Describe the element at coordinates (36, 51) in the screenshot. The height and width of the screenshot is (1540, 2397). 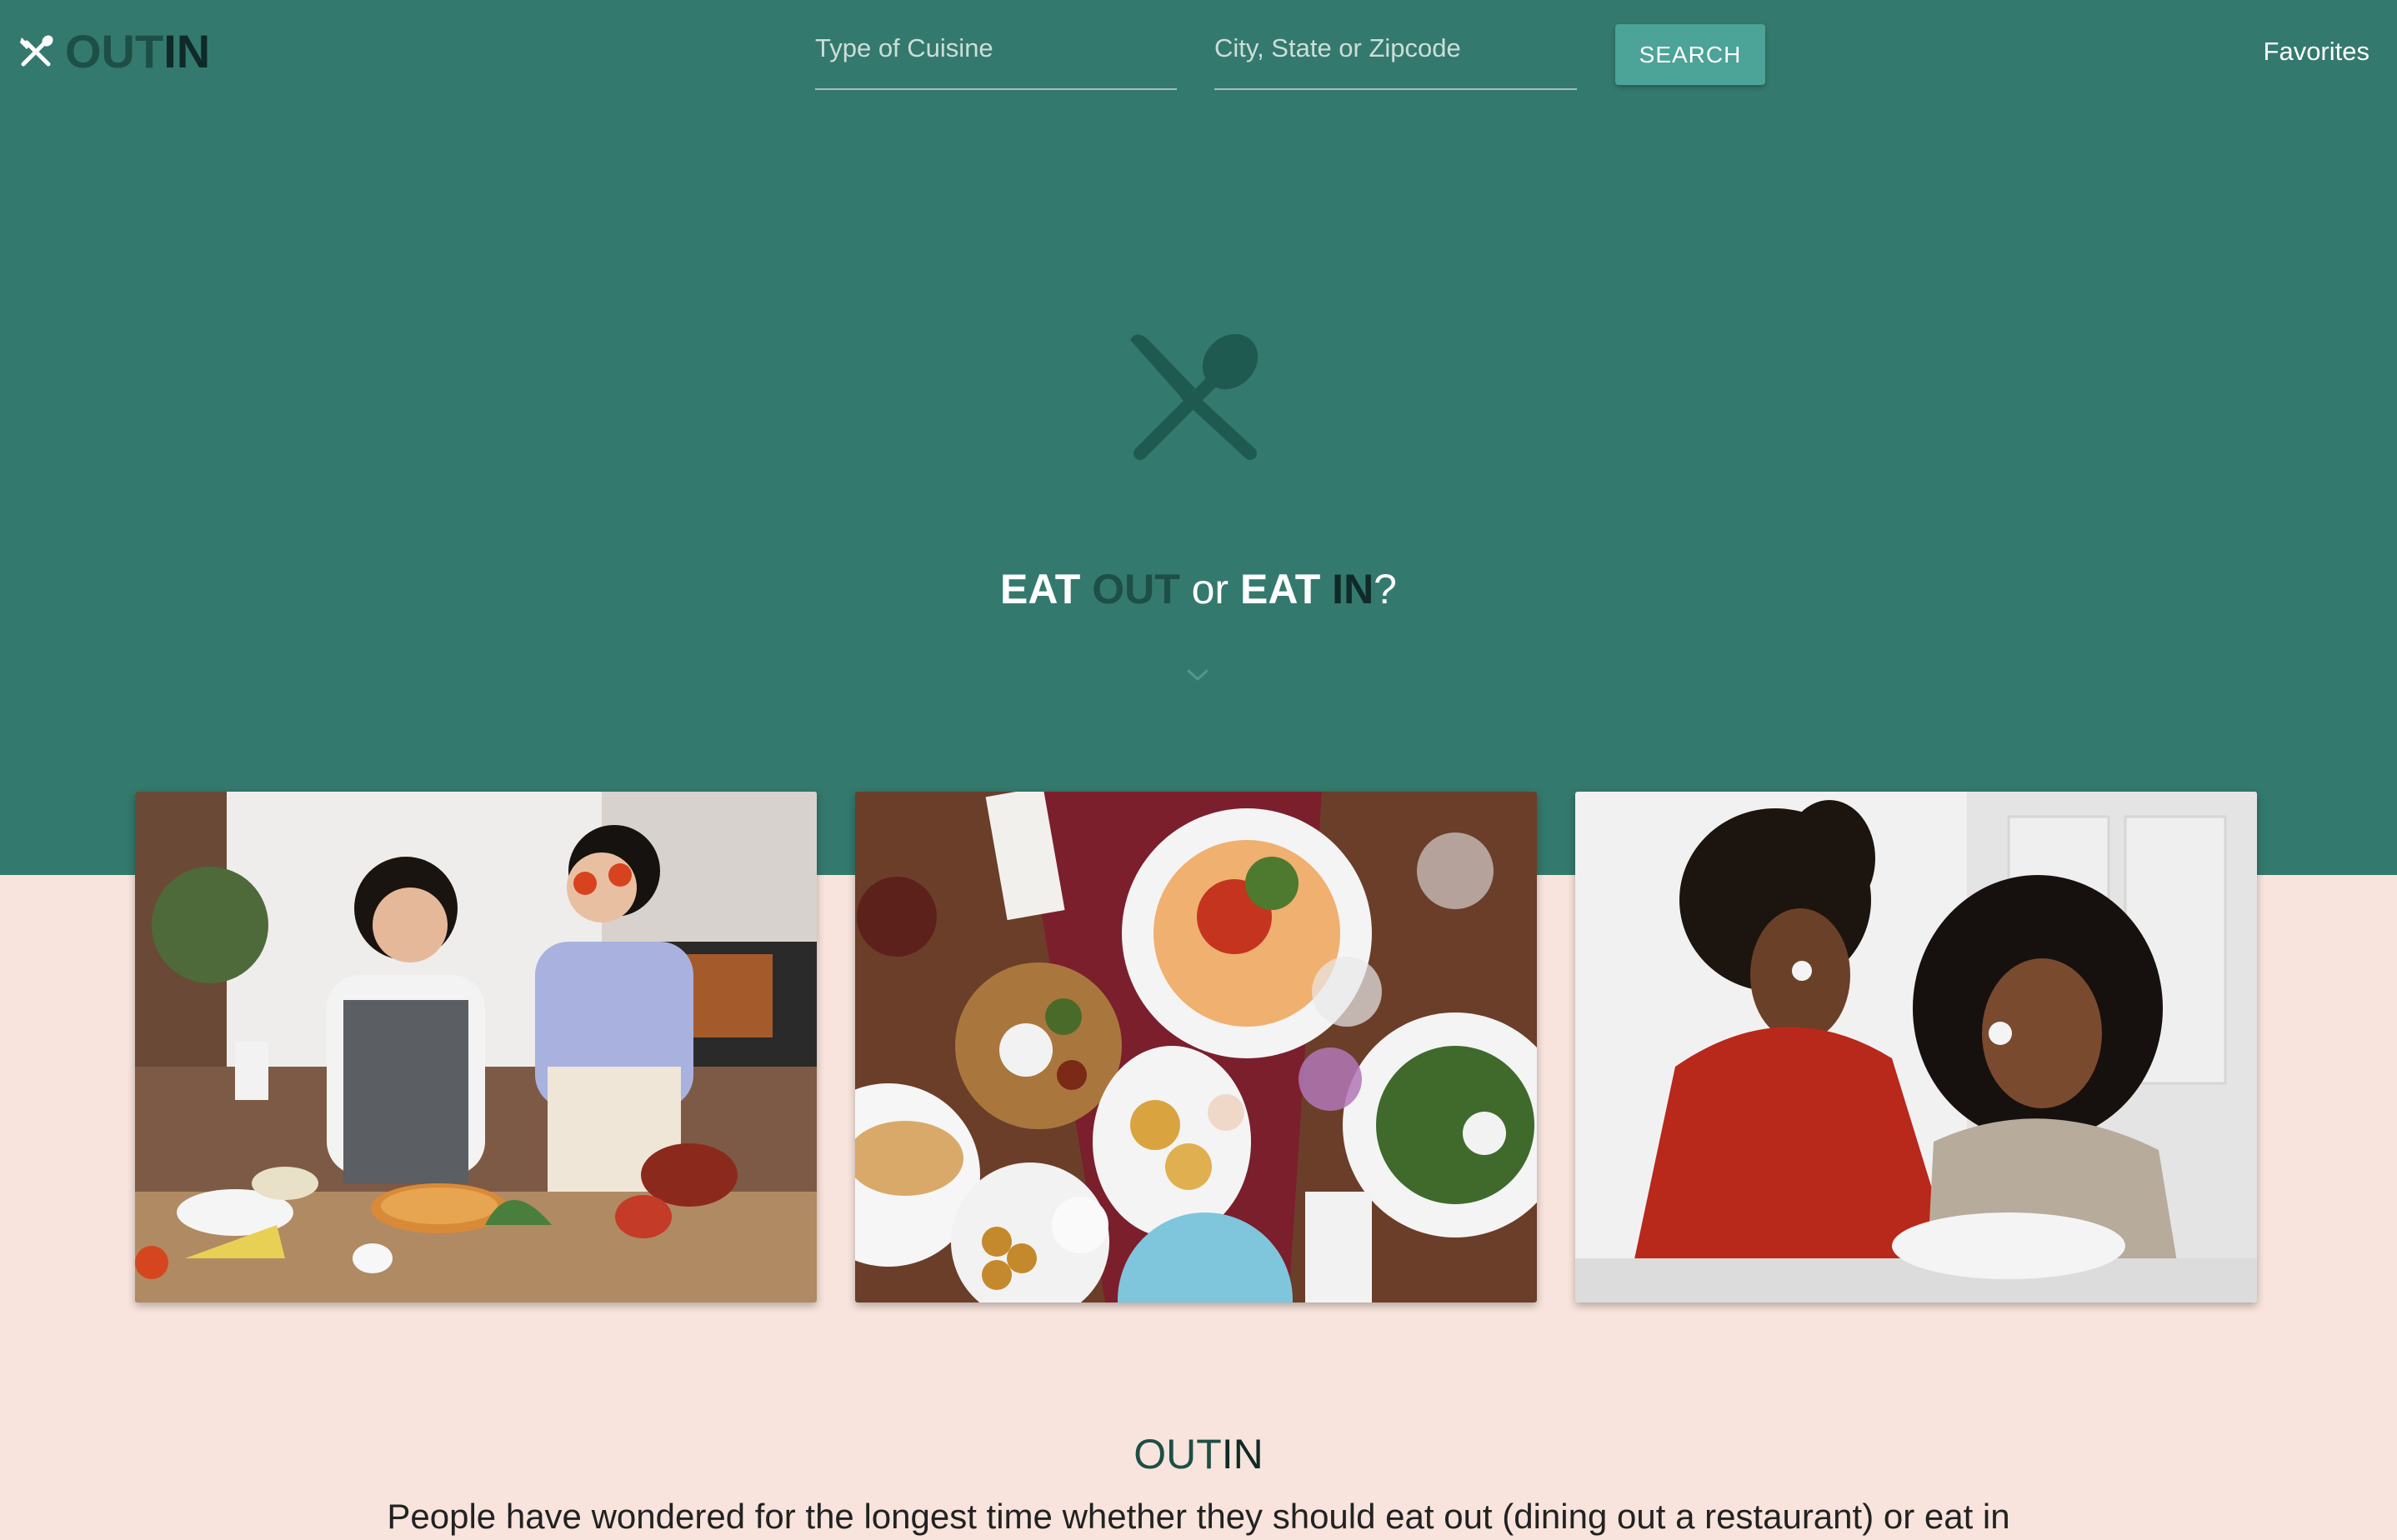
I see `utensils-crossed-icon` at that location.